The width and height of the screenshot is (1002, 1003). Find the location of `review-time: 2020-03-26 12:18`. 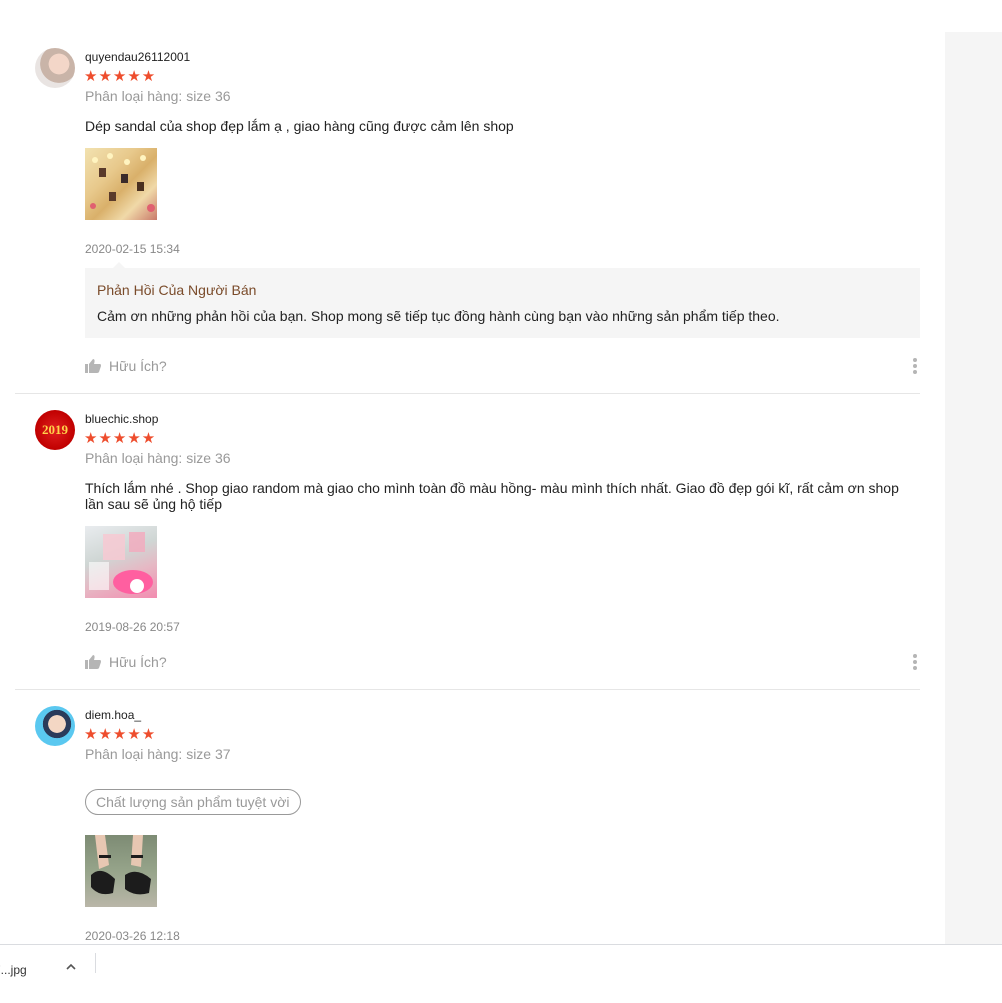

review-time: 2020-03-26 12:18 is located at coordinates (132, 936).